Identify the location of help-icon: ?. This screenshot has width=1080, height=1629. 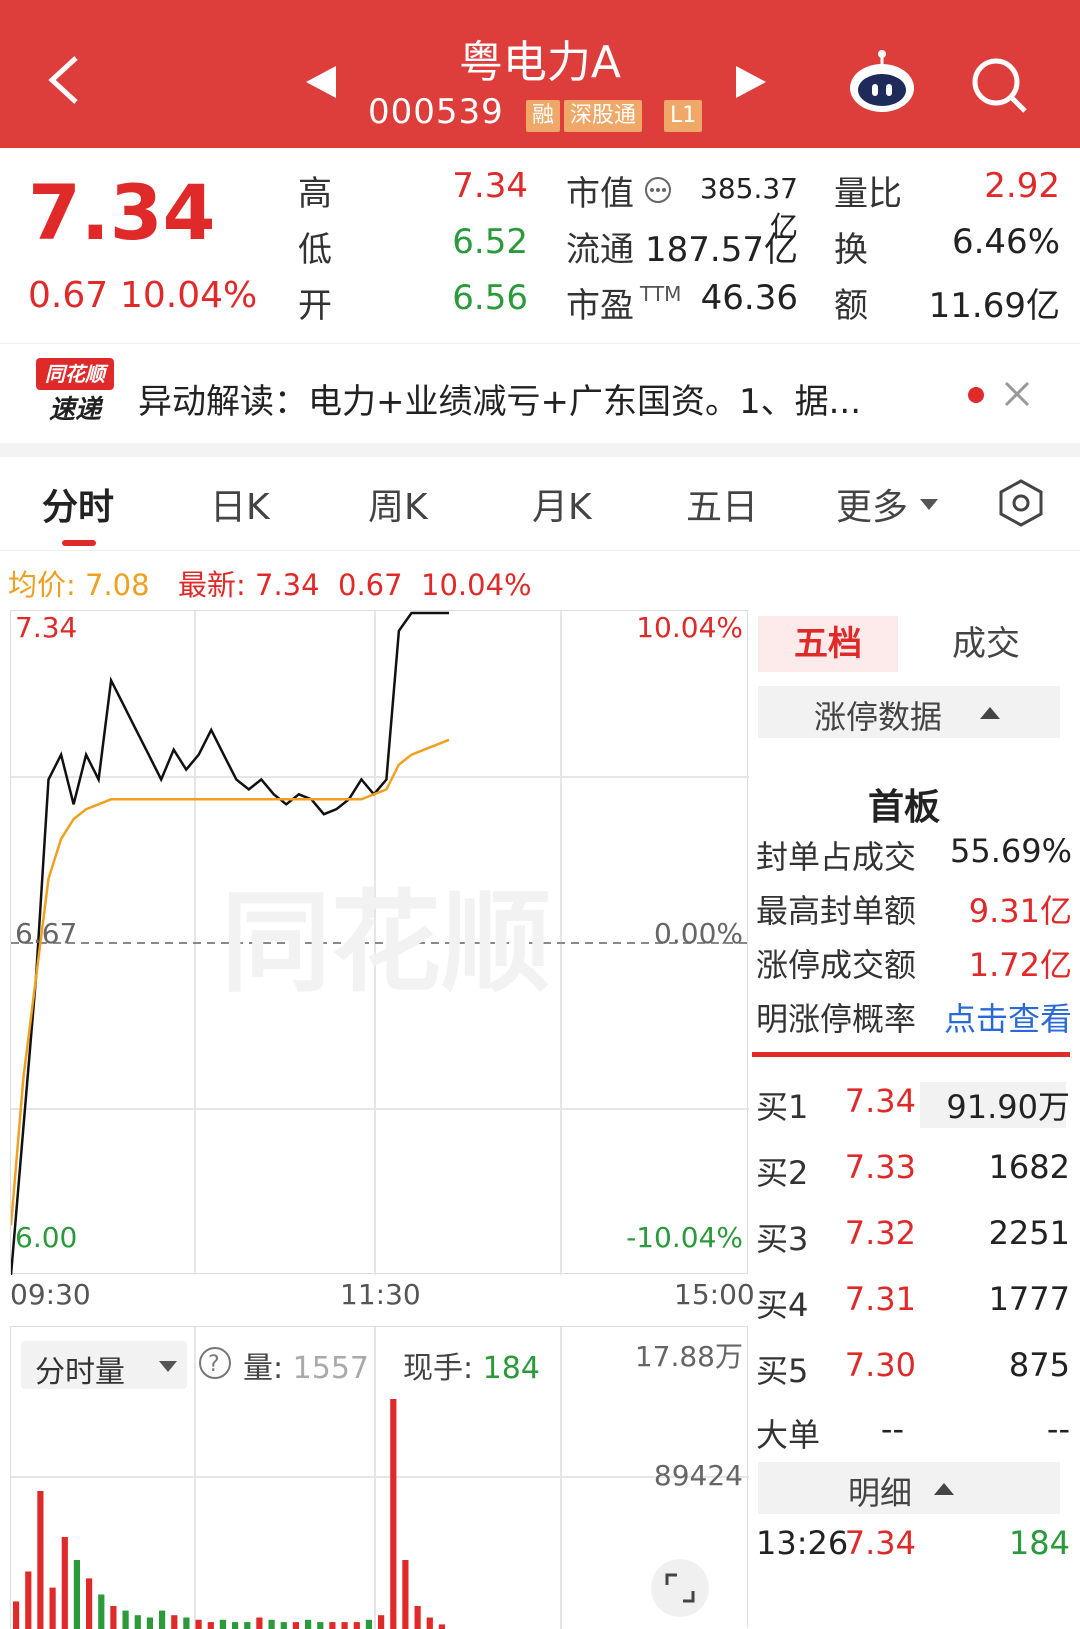
(215, 1365).